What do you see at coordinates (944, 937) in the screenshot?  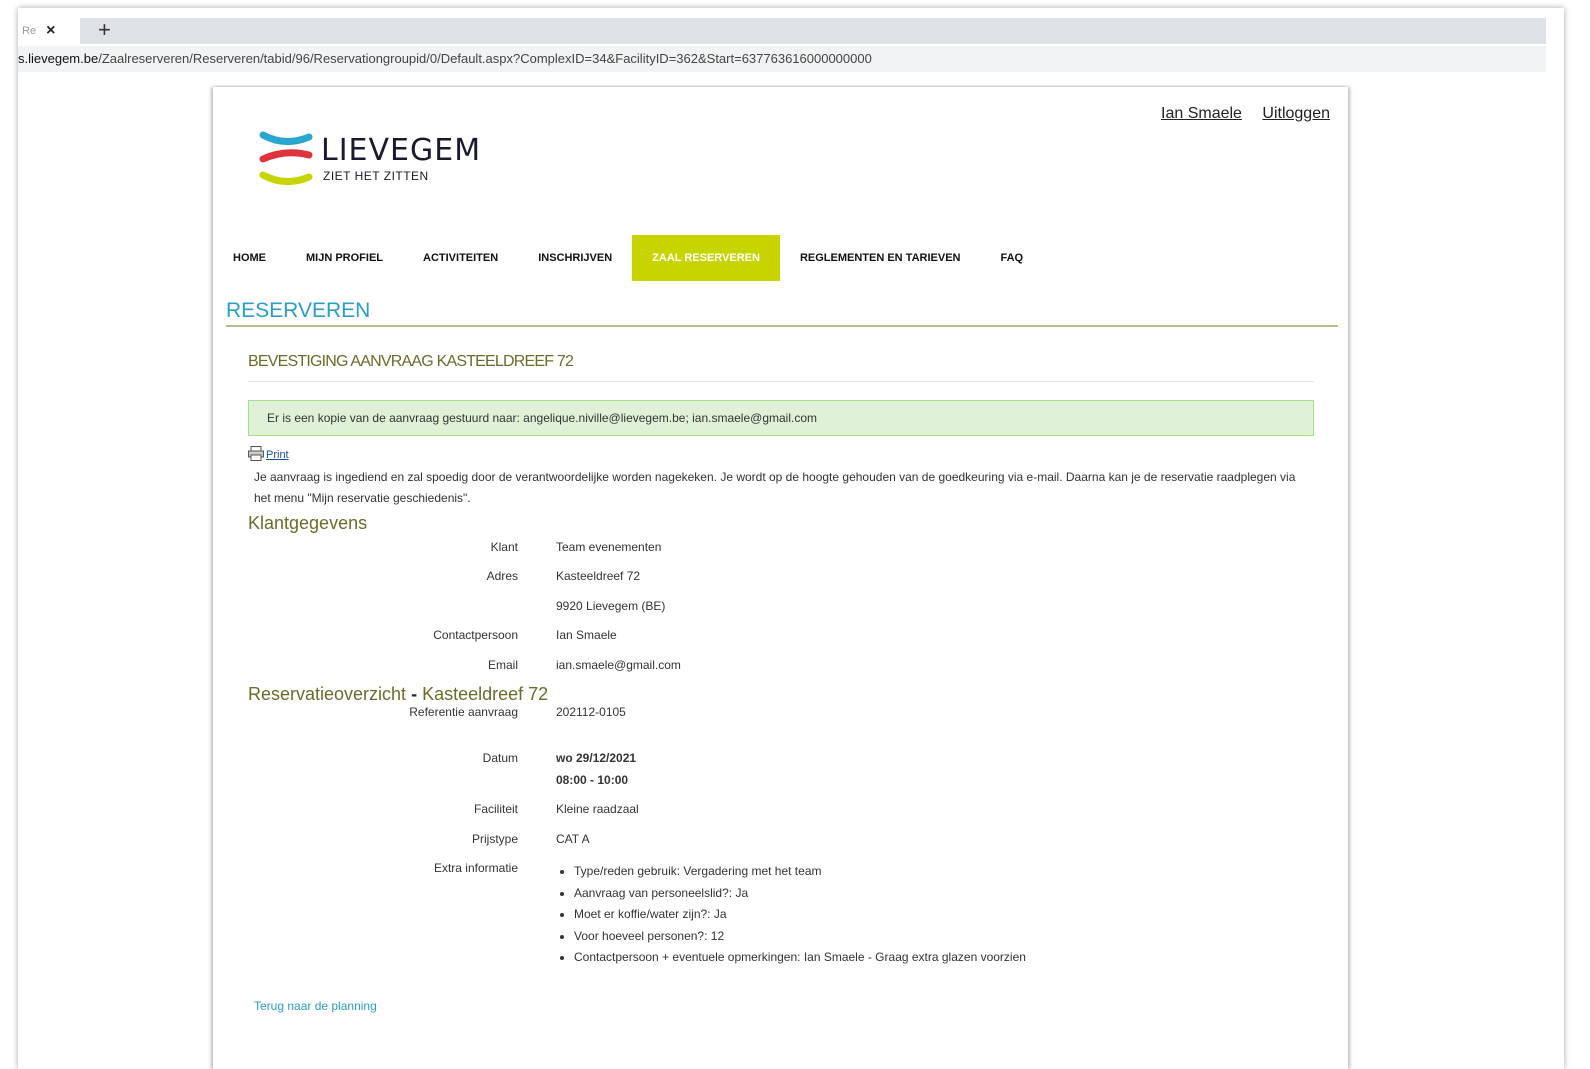 I see `list-item: Voor hoeveel personen?: 12` at bounding box center [944, 937].